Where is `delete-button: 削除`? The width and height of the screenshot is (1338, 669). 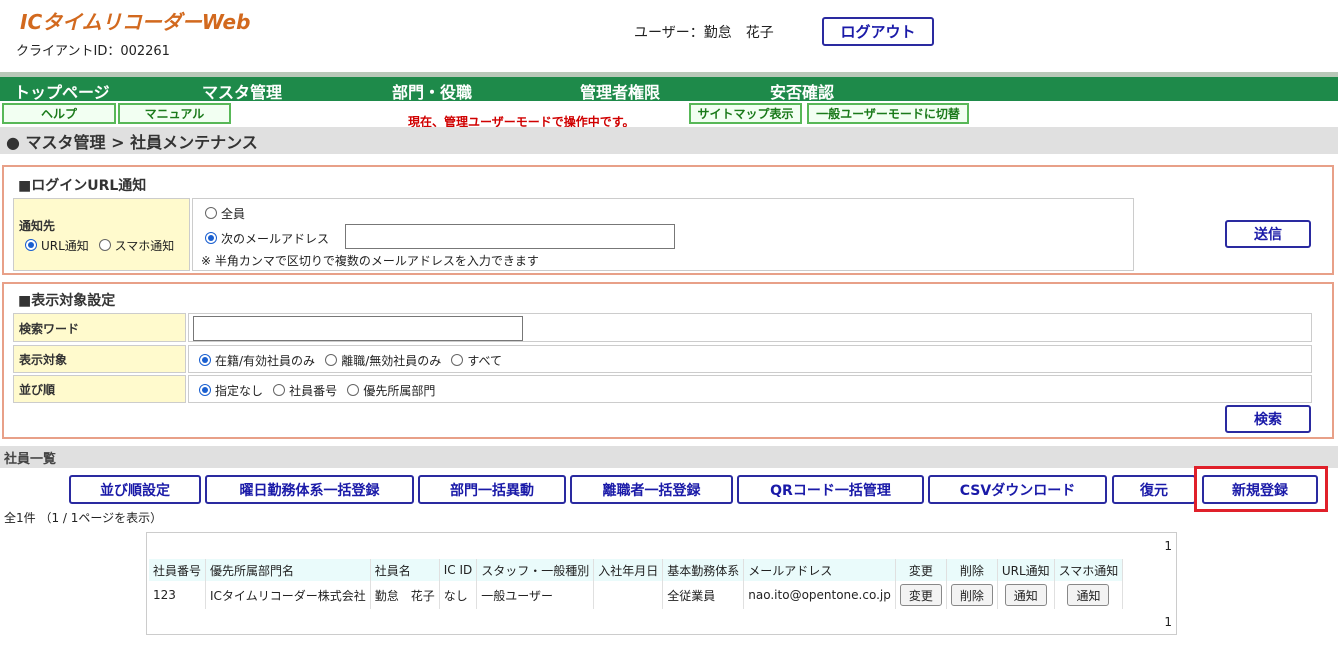
delete-button: 削除 is located at coordinates (971, 595).